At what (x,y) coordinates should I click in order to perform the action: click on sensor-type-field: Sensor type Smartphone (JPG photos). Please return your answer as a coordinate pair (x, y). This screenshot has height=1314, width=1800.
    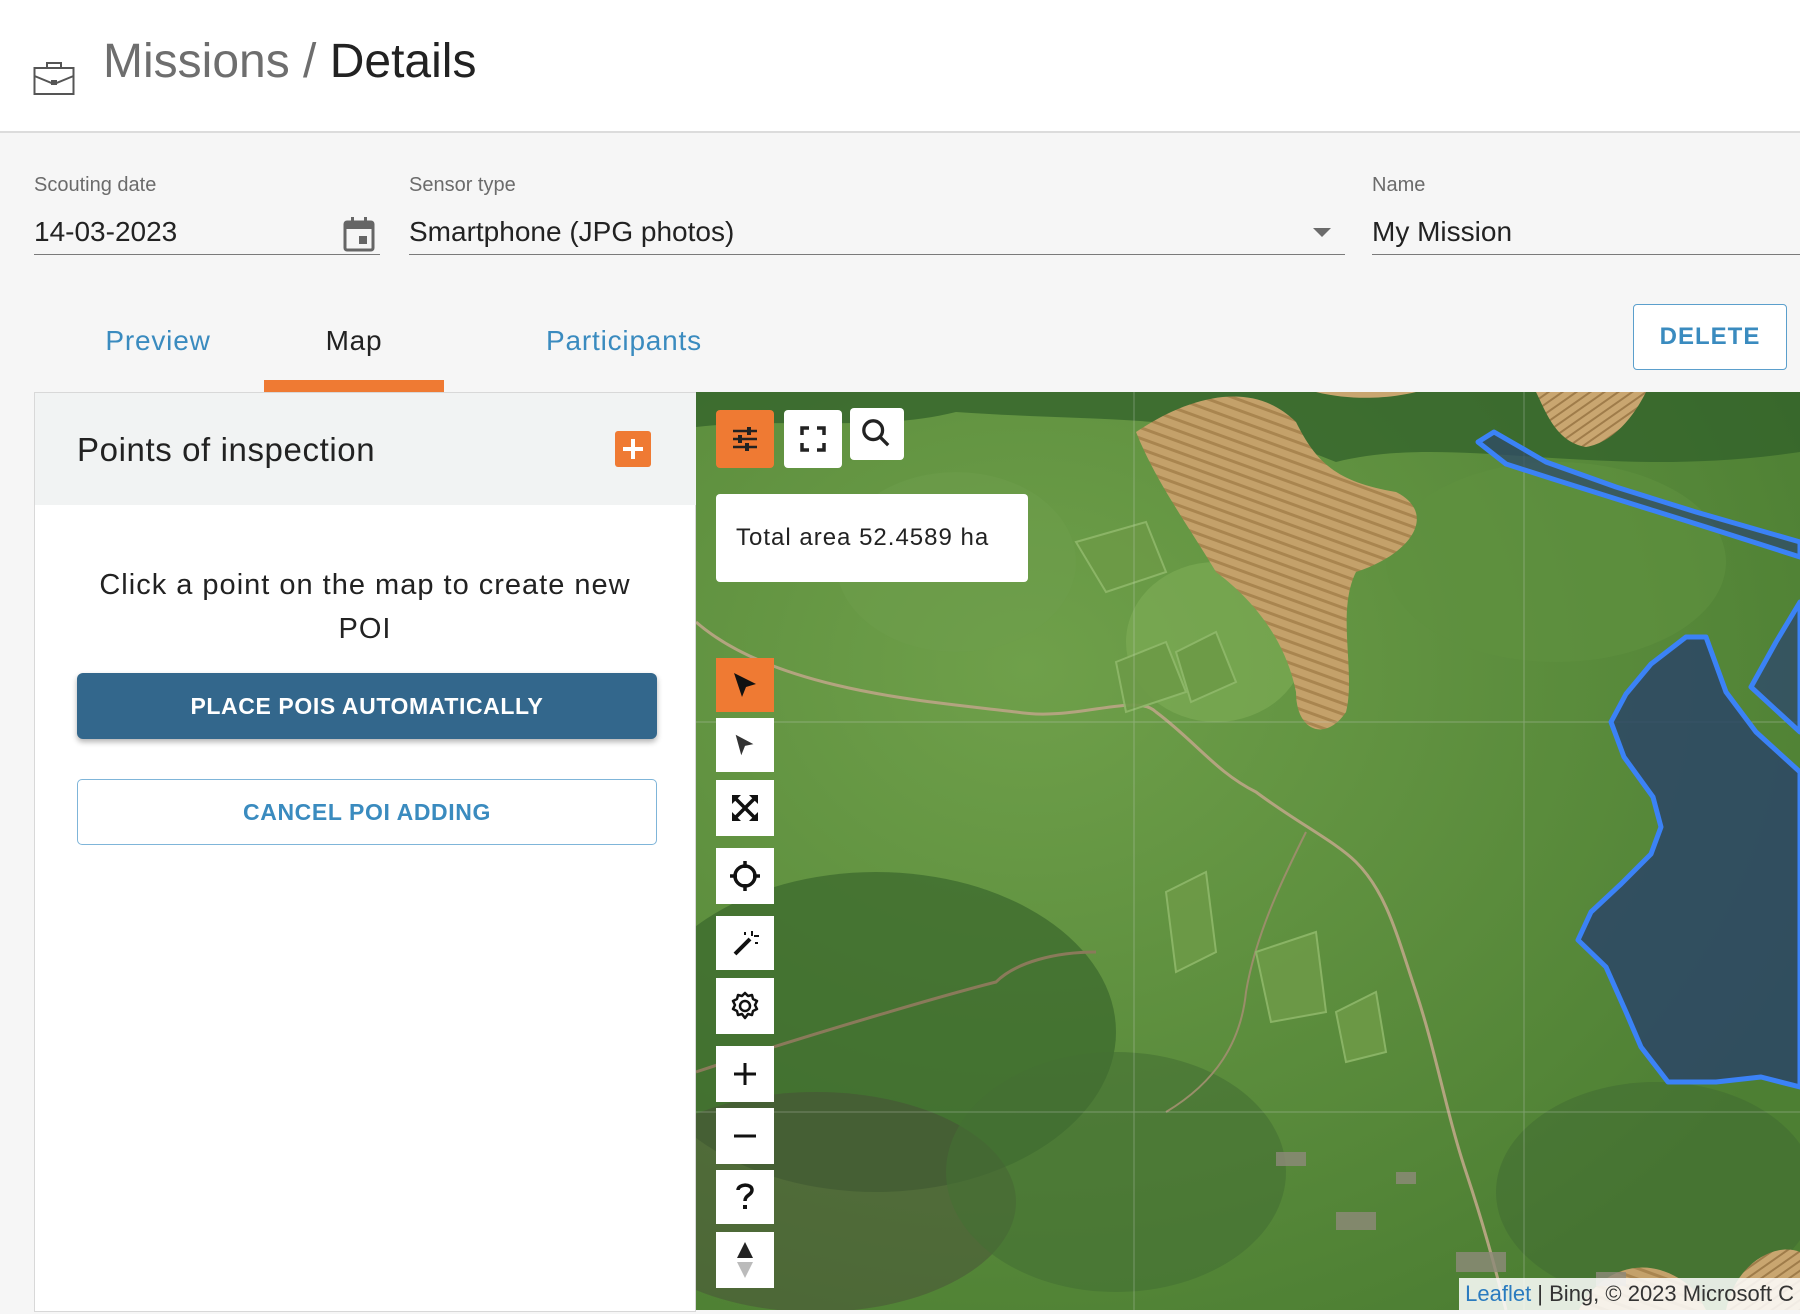
    Looking at the image, I should click on (877, 213).